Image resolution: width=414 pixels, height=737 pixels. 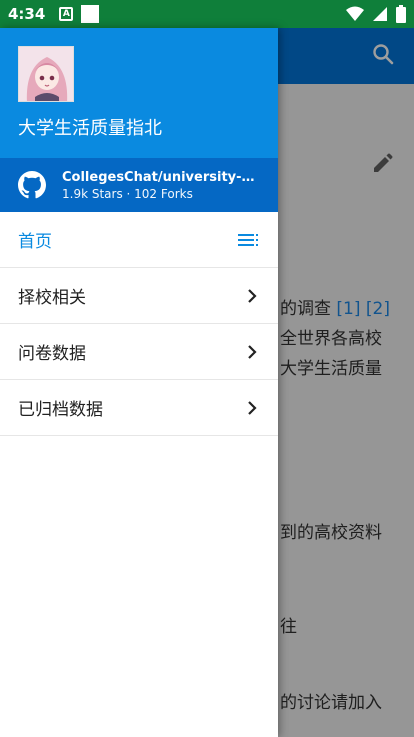 What do you see at coordinates (32, 185) in the screenshot?
I see `github-icon` at bounding box center [32, 185].